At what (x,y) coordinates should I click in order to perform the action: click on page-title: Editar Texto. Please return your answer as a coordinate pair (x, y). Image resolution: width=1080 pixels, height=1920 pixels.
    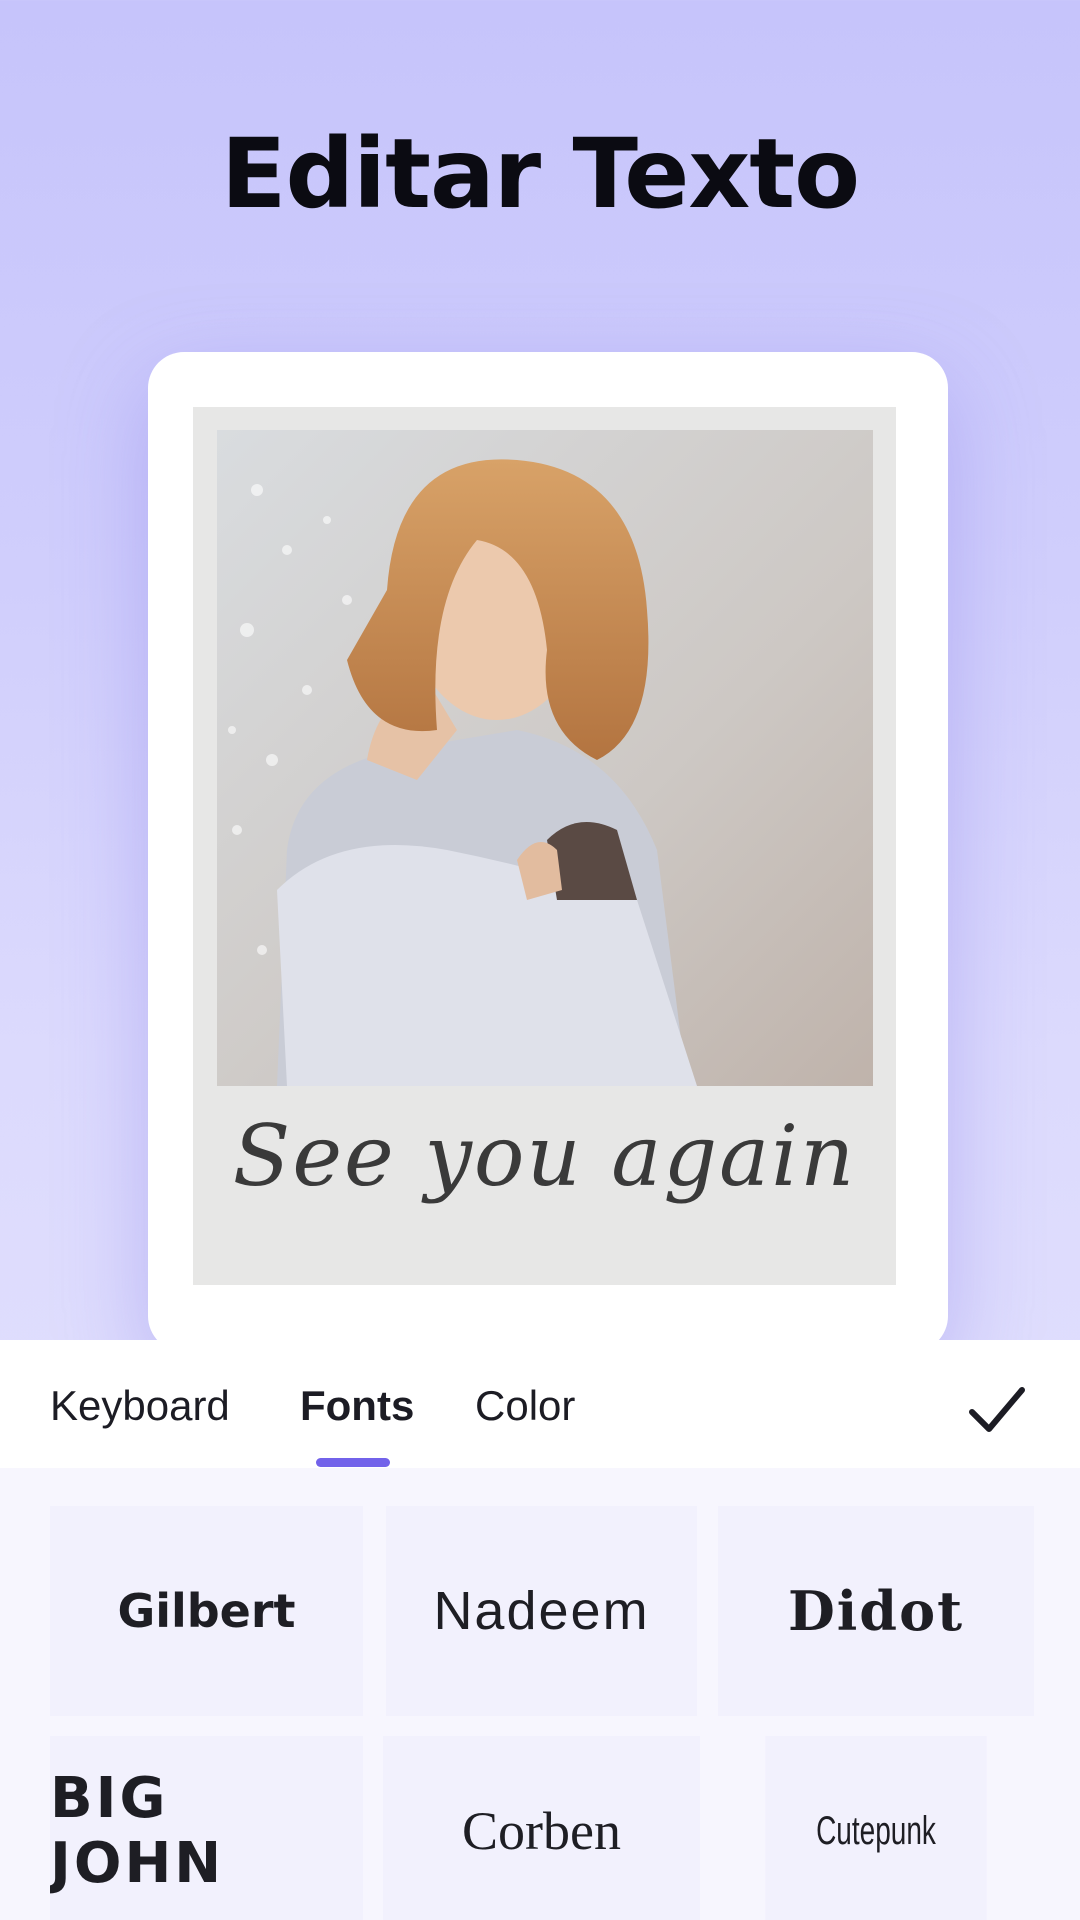
    Looking at the image, I should click on (540, 174).